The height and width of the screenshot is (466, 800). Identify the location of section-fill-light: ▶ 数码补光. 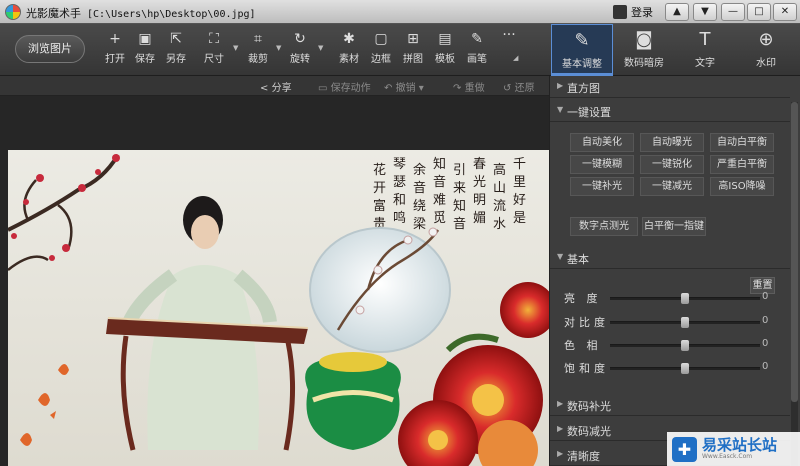
(670, 405).